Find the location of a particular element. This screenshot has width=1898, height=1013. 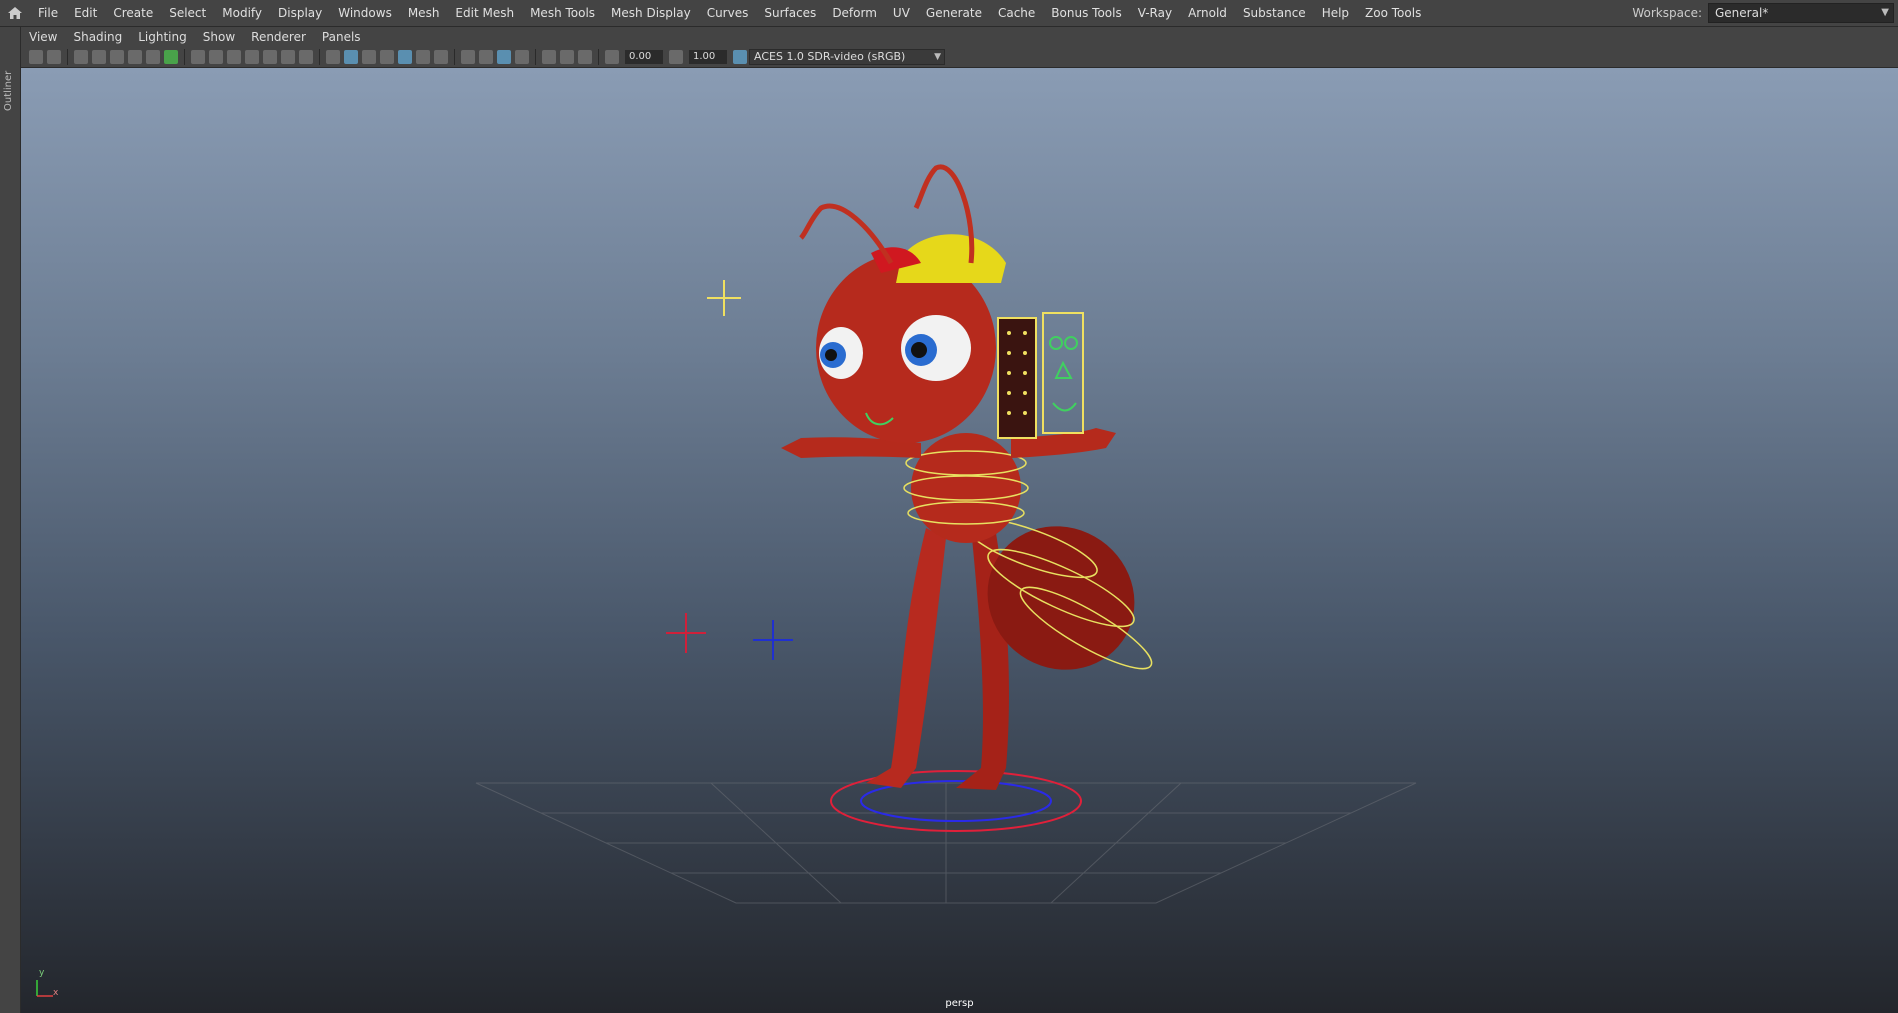

face-control-box-left is located at coordinates (1017, 378).